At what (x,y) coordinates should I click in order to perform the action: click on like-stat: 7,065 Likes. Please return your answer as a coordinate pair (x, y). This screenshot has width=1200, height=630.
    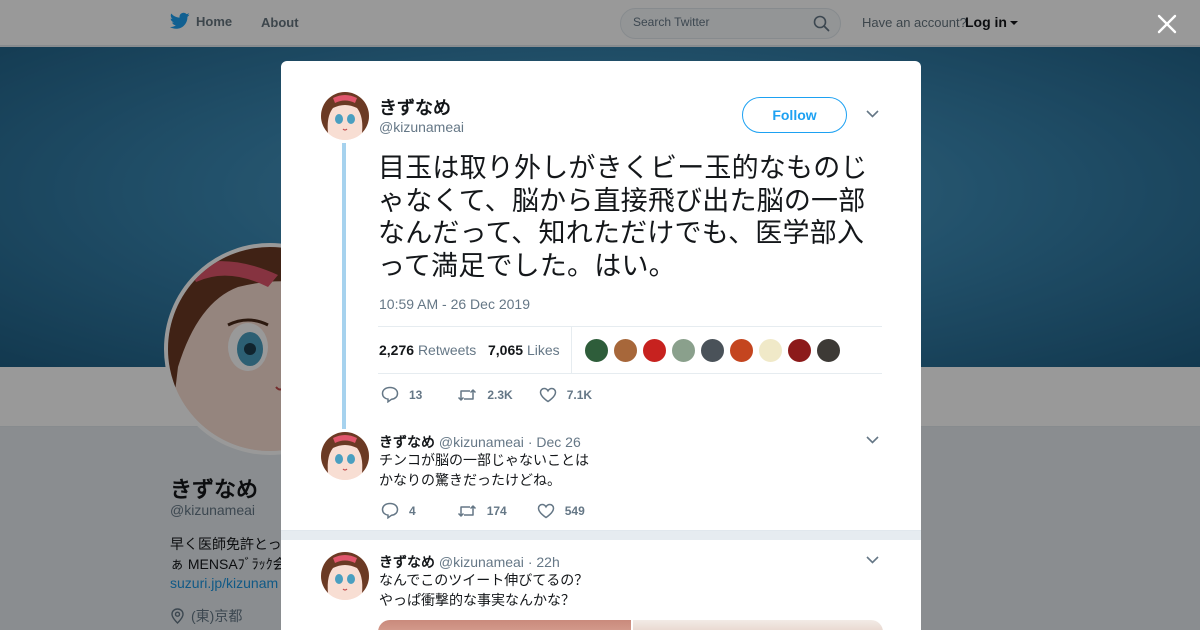
    Looking at the image, I should click on (524, 350).